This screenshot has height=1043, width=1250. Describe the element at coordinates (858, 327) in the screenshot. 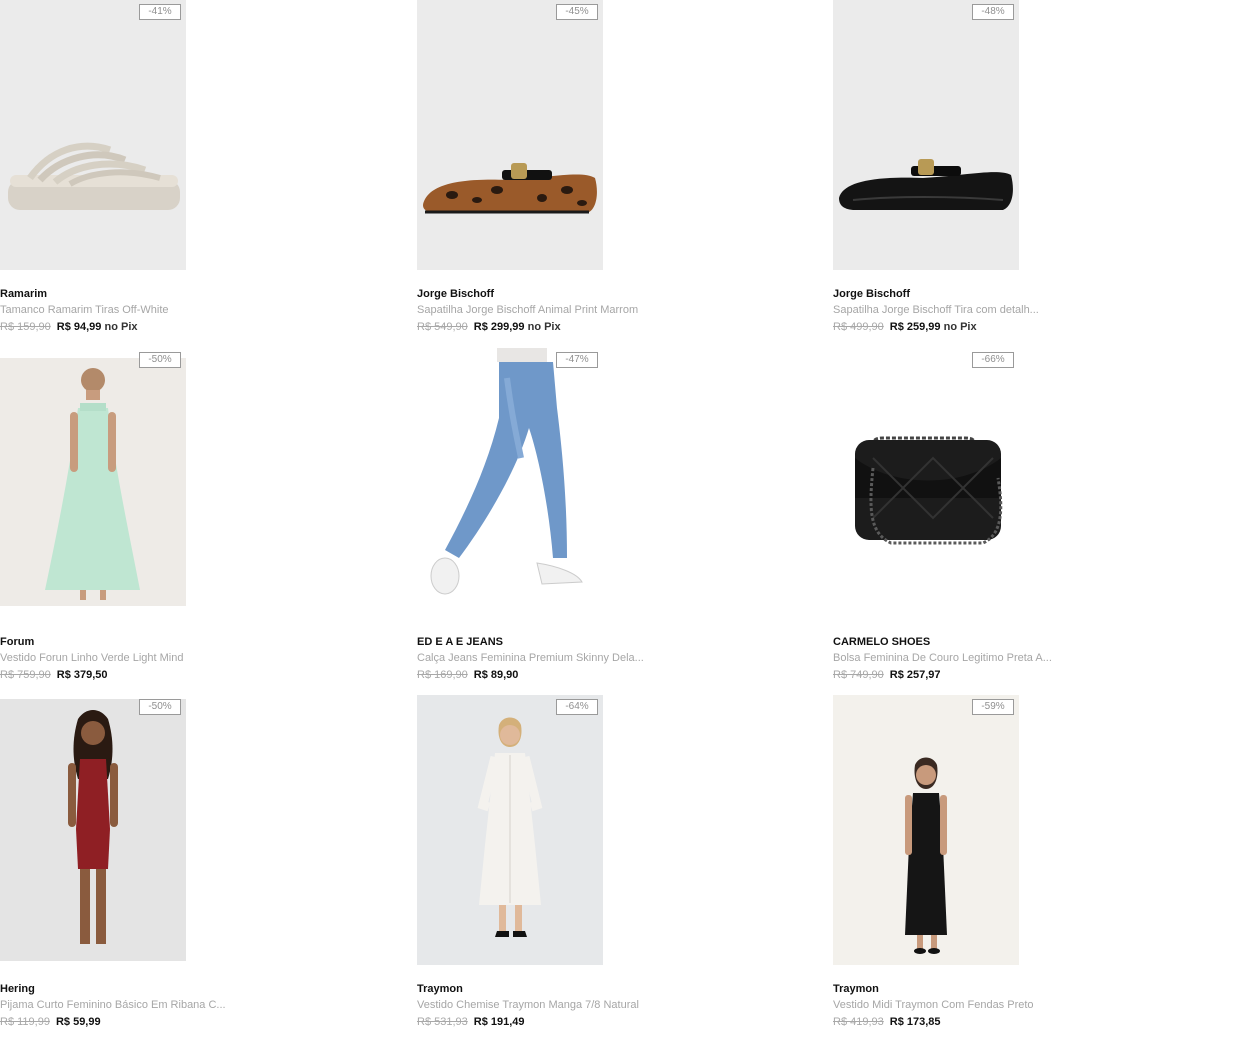

I see `old-price: R$ 499,90` at that location.